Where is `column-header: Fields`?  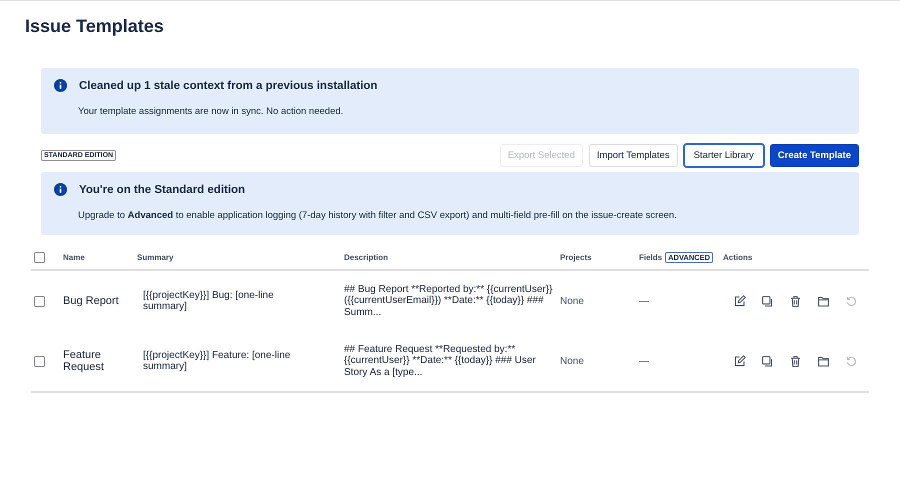 column-header: Fields is located at coordinates (650, 257).